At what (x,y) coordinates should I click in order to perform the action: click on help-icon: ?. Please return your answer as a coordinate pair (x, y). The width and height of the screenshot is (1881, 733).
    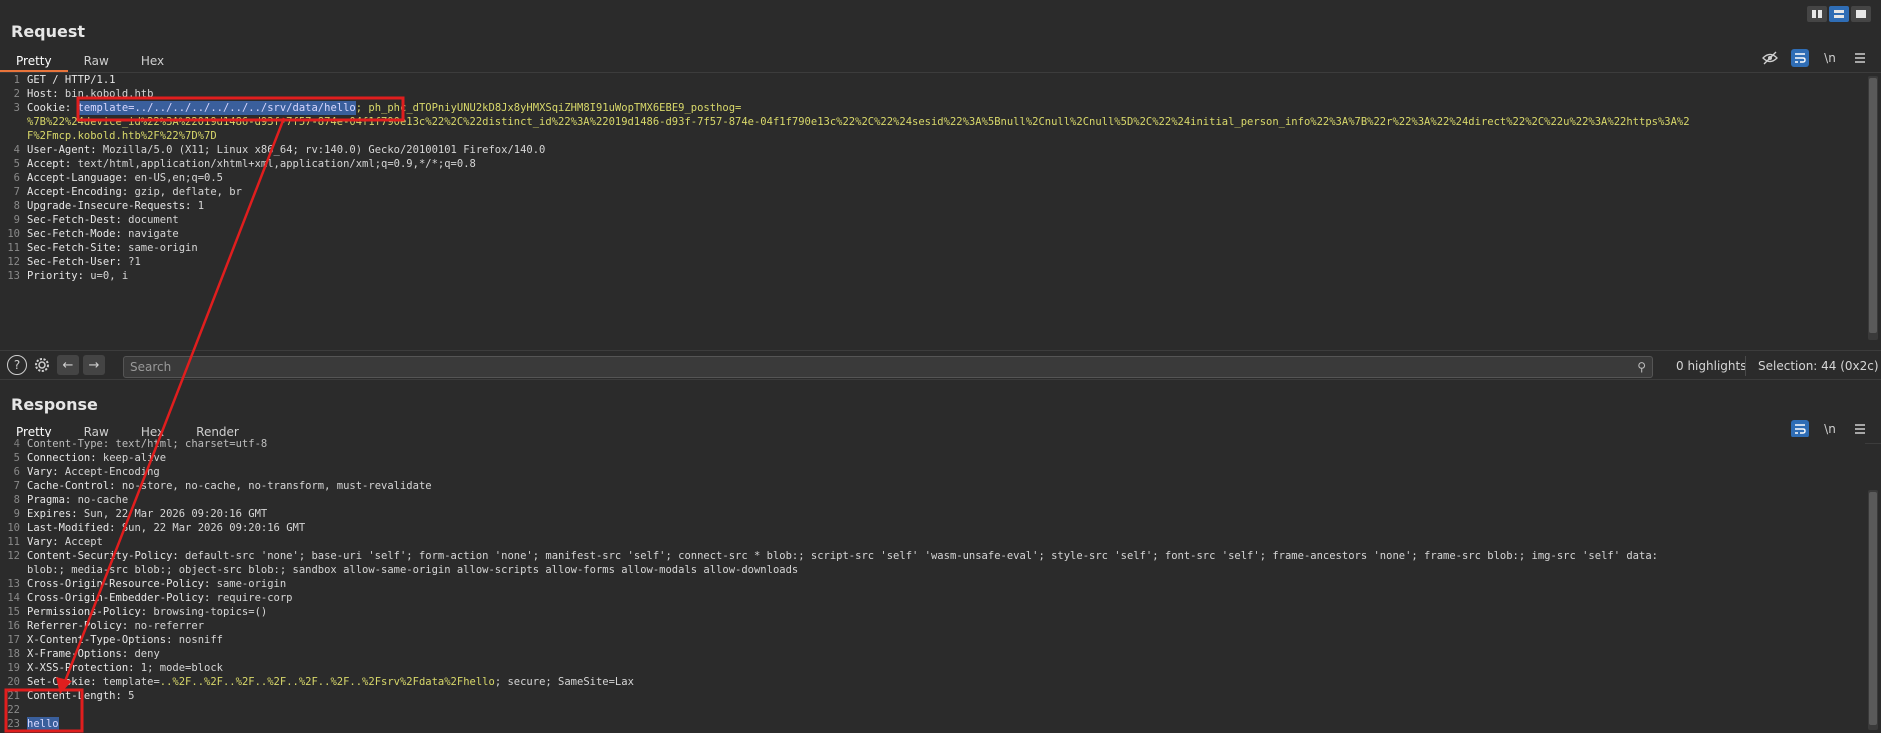
    Looking at the image, I should click on (17, 365).